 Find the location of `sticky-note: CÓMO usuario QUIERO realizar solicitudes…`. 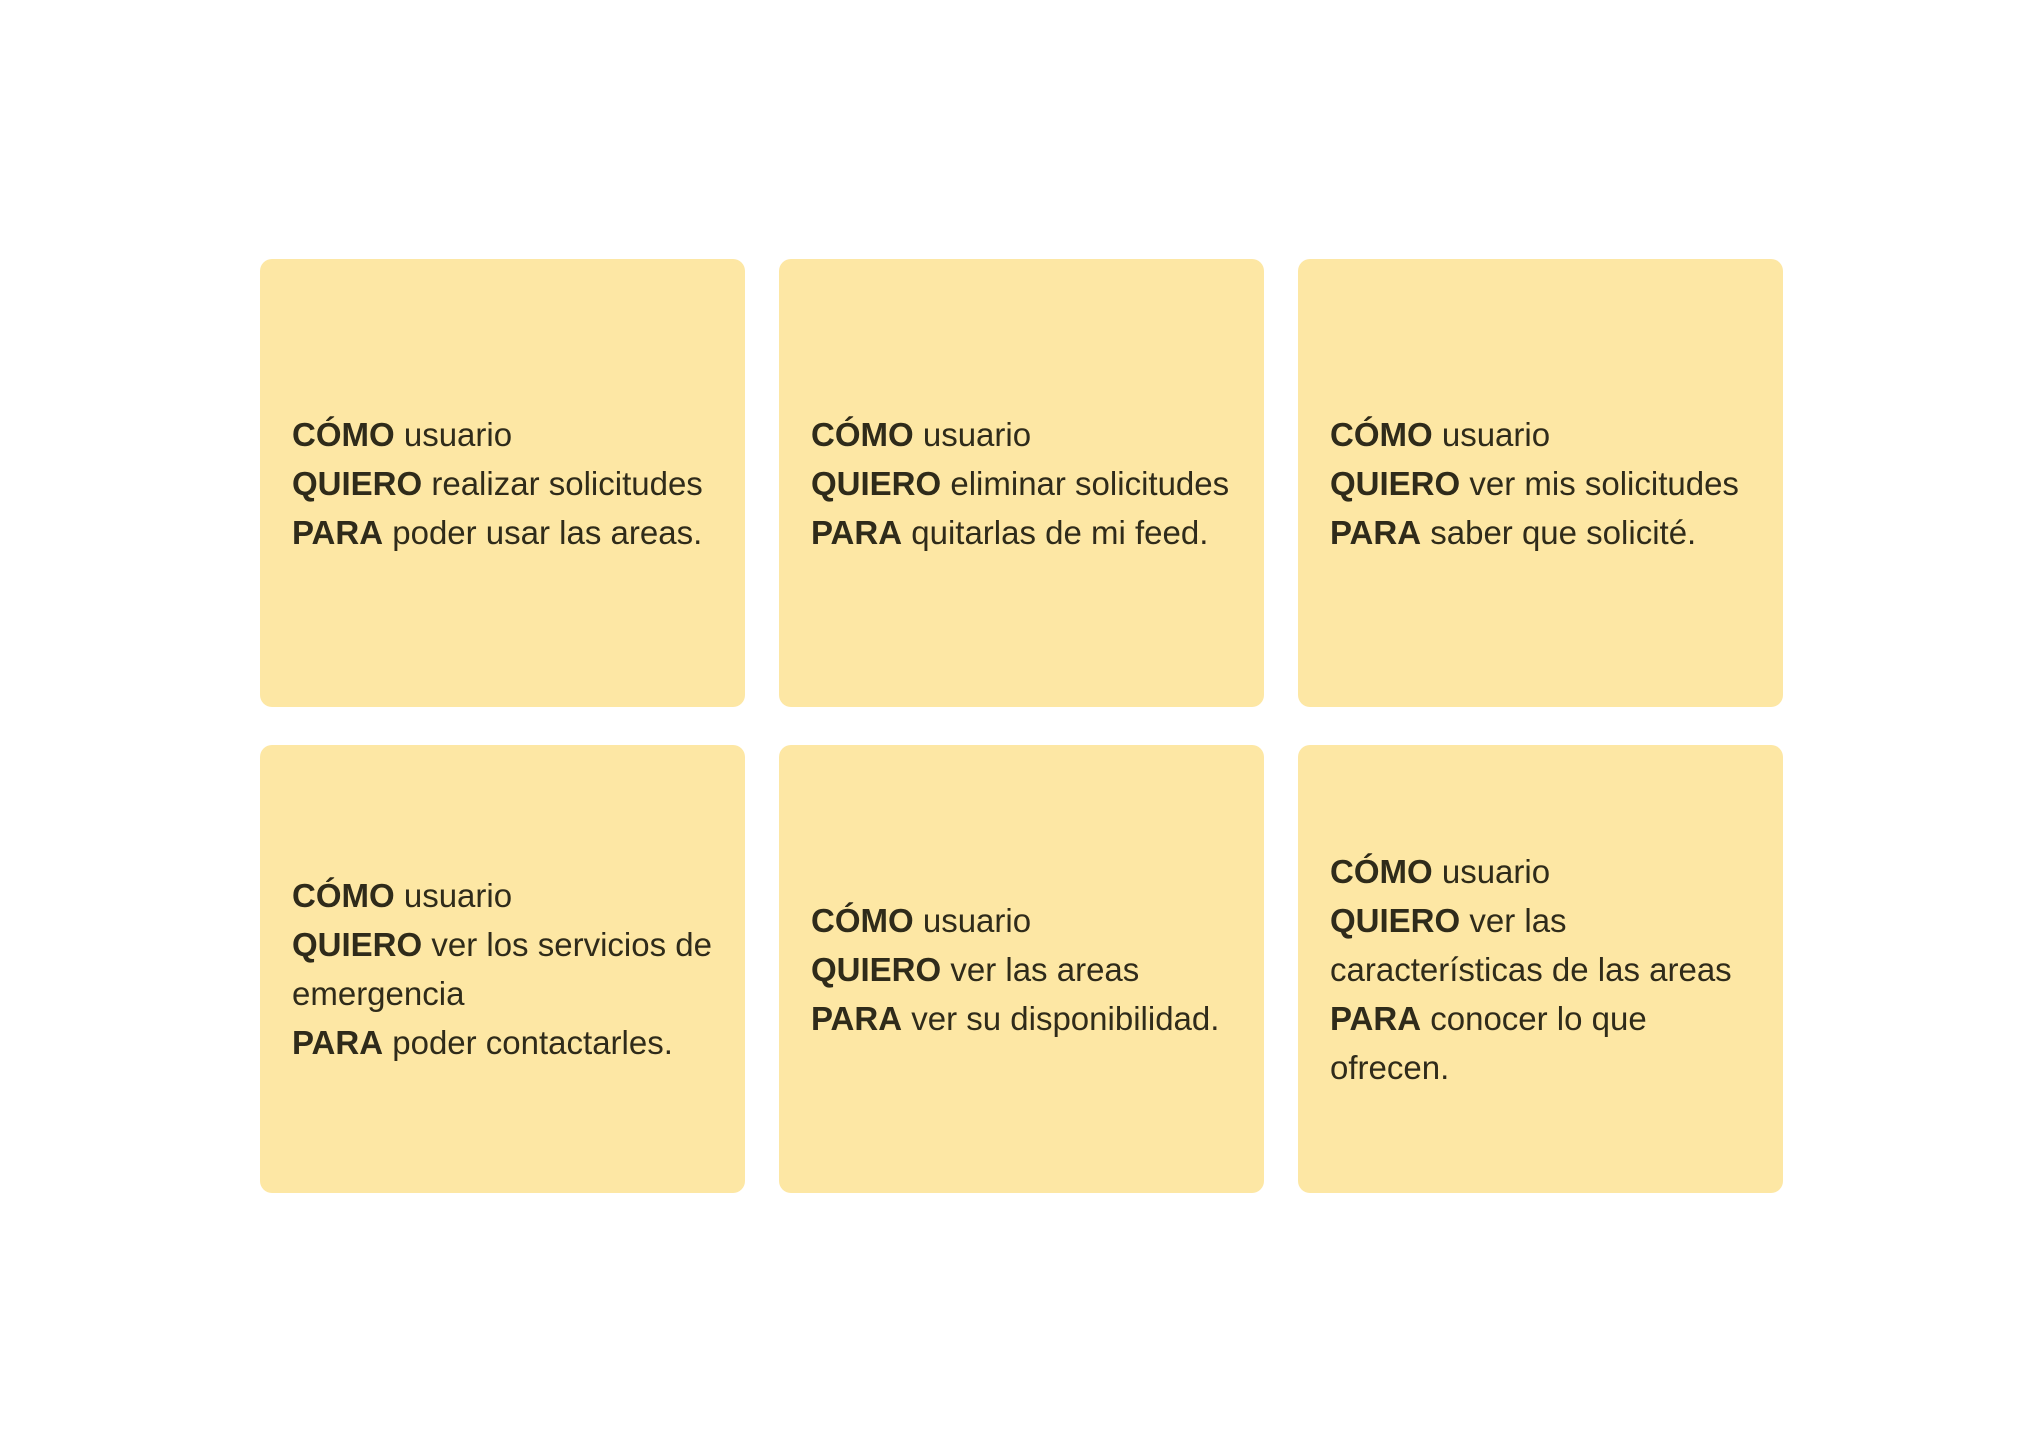

sticky-note: CÓMO usuario QUIERO realizar solicitudes… is located at coordinates (502, 483).